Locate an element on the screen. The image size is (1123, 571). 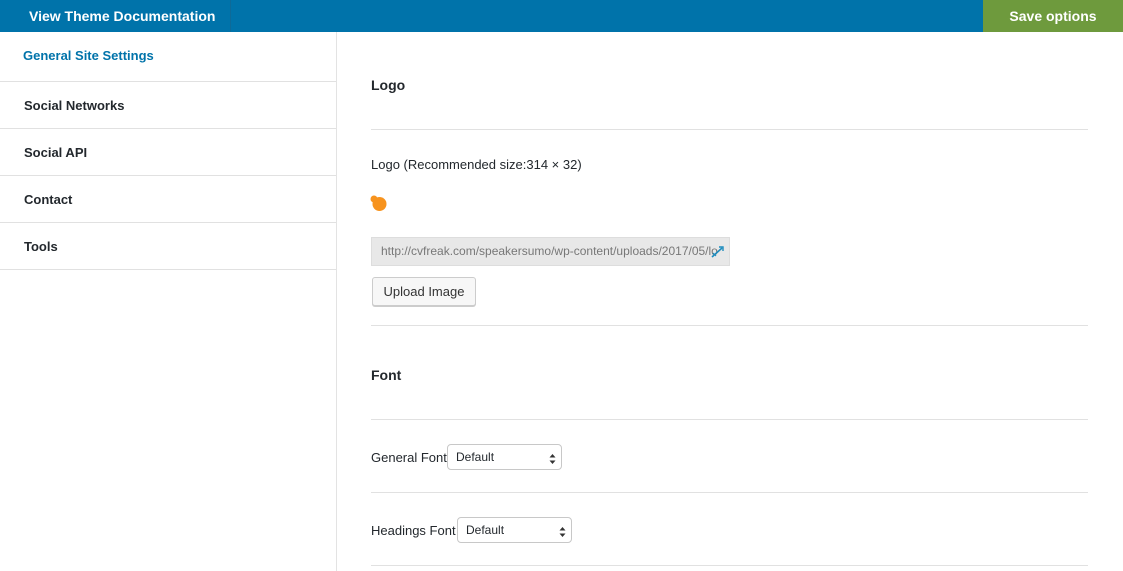
general-font-value: Default is located at coordinates (475, 457).